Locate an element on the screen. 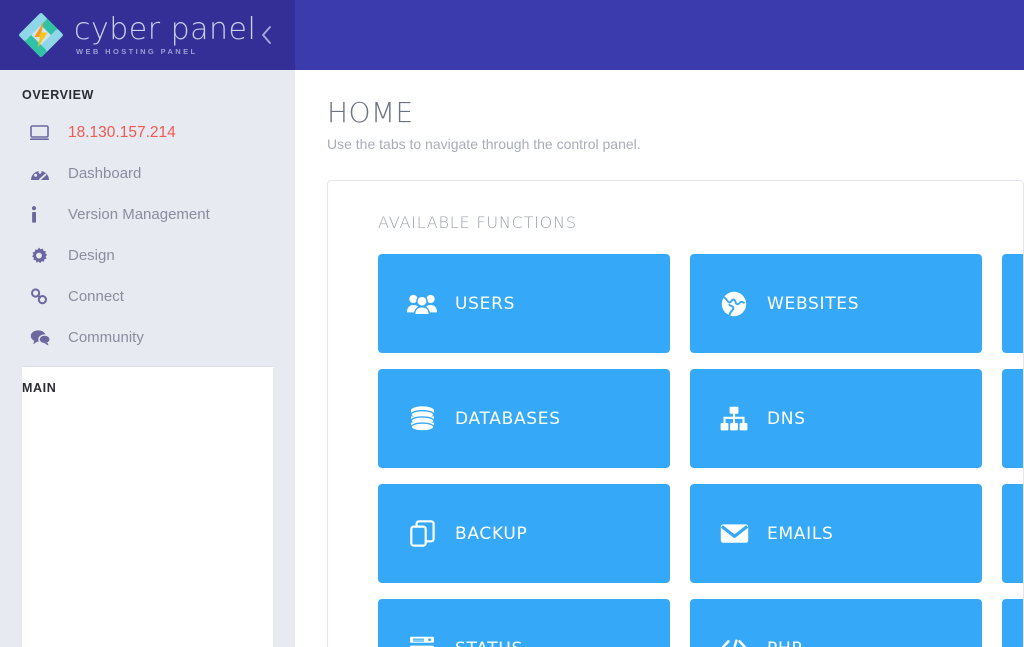 The height and width of the screenshot is (647, 1024). tile-dns: DNS is located at coordinates (836, 418).